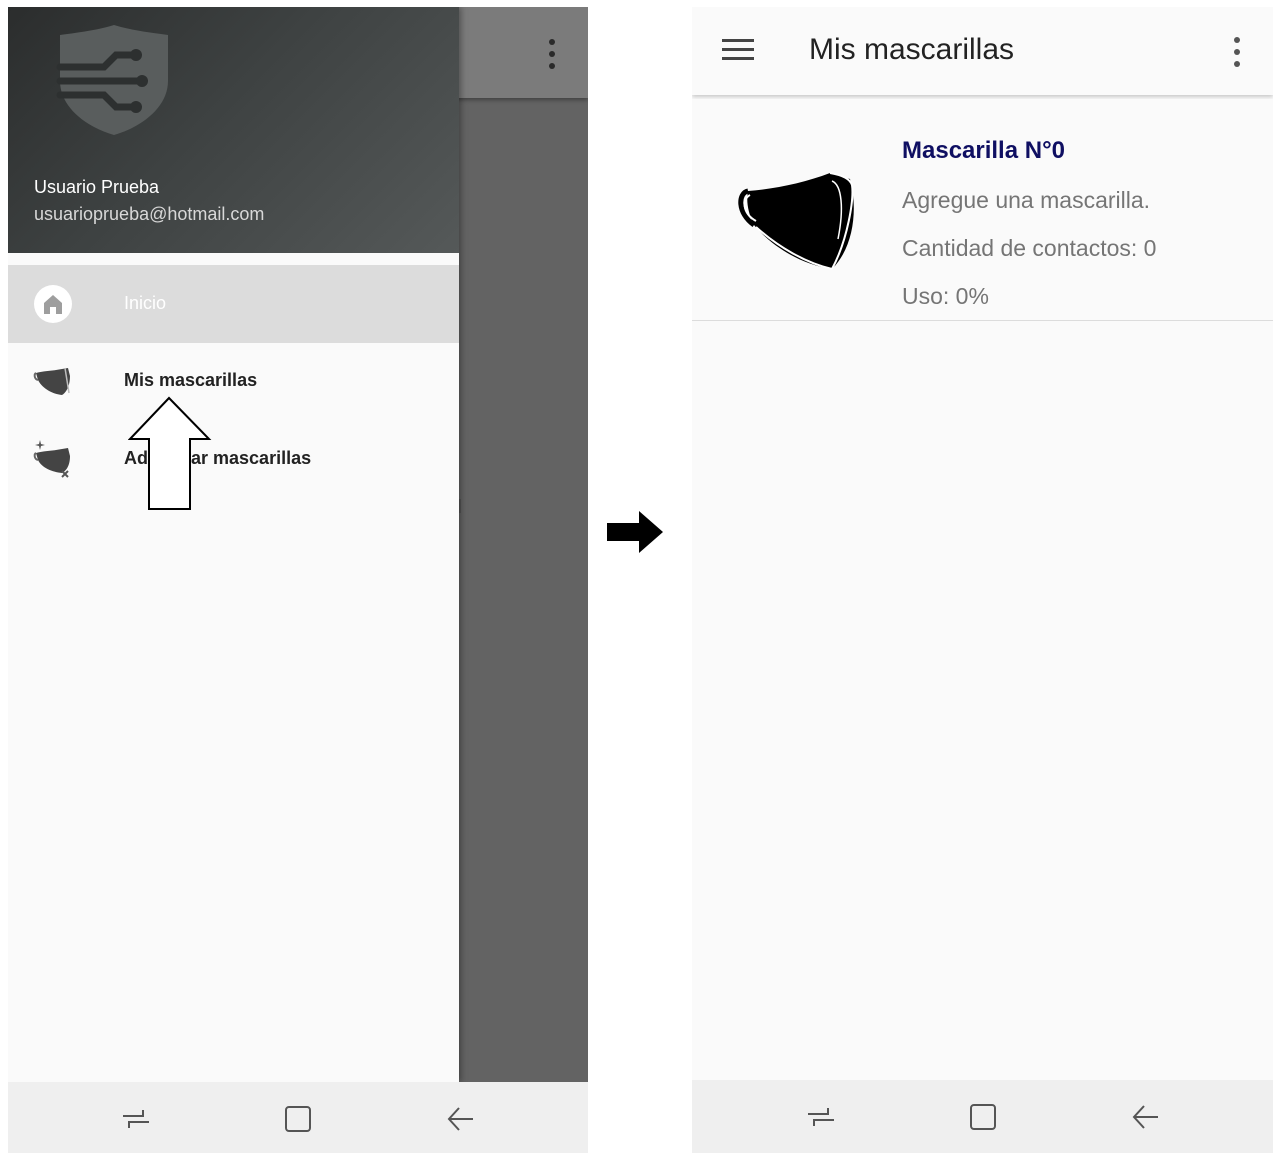 The width and height of the screenshot is (1278, 1153). I want to click on drawer-user-name: Usuario Prueba, so click(97, 187).